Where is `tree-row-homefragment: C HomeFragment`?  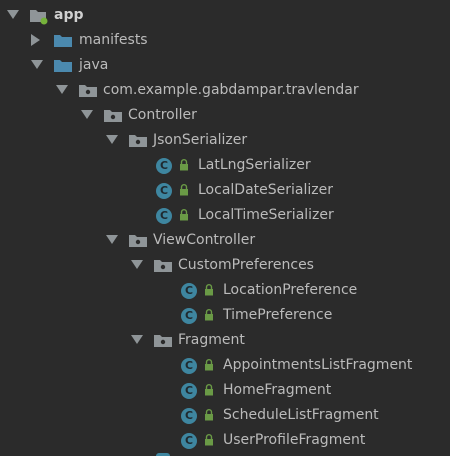 tree-row-homefragment: C HomeFragment is located at coordinates (225, 390).